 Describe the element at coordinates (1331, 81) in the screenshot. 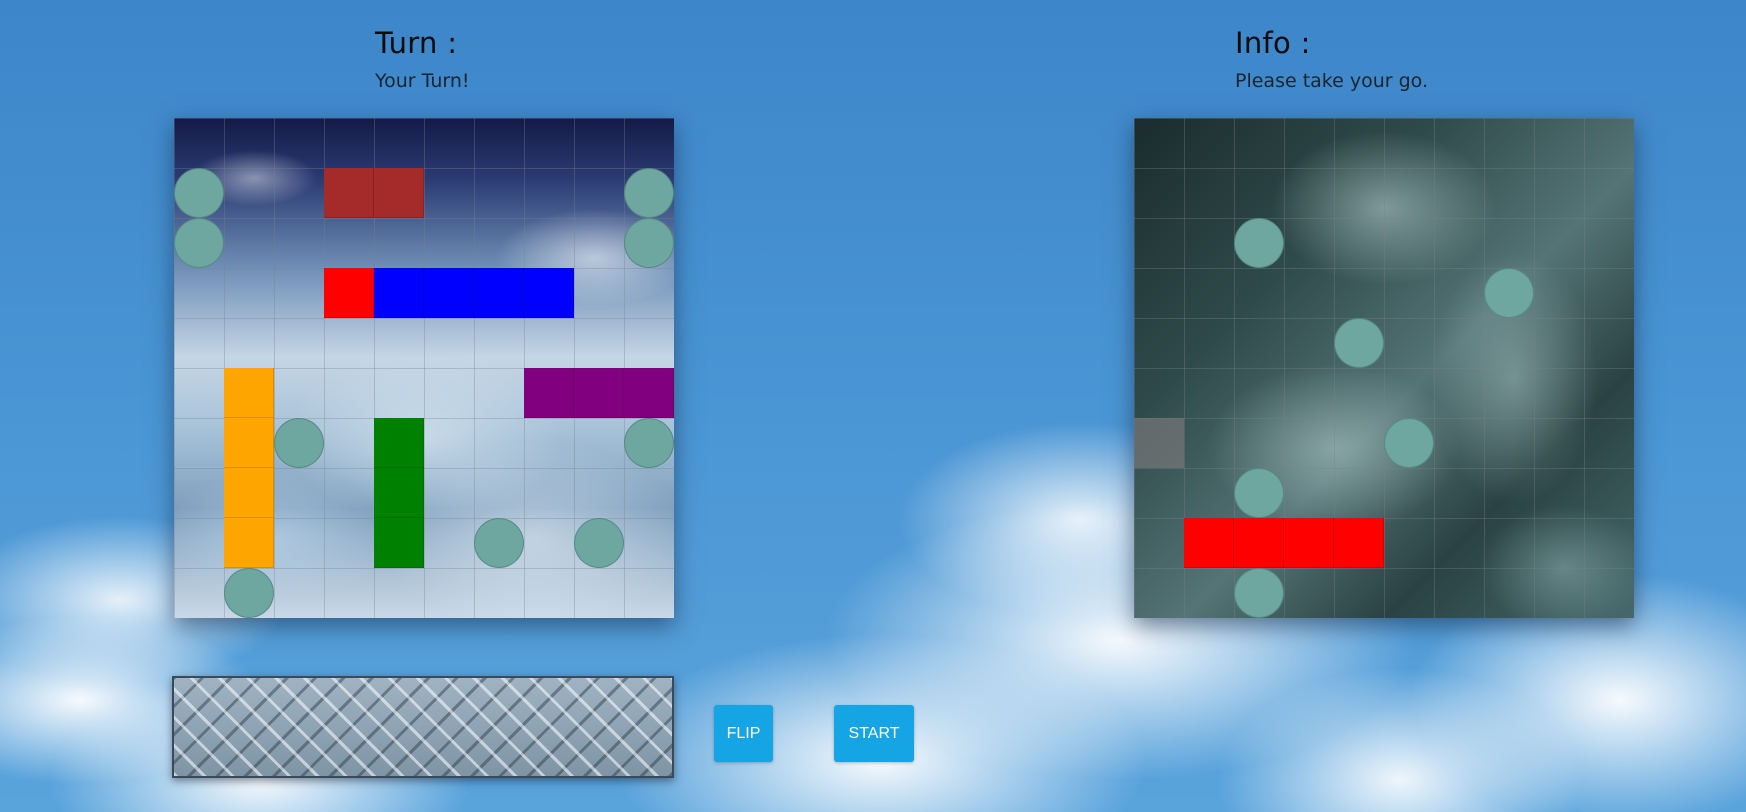

I see `info-message: Please take your go.` at that location.